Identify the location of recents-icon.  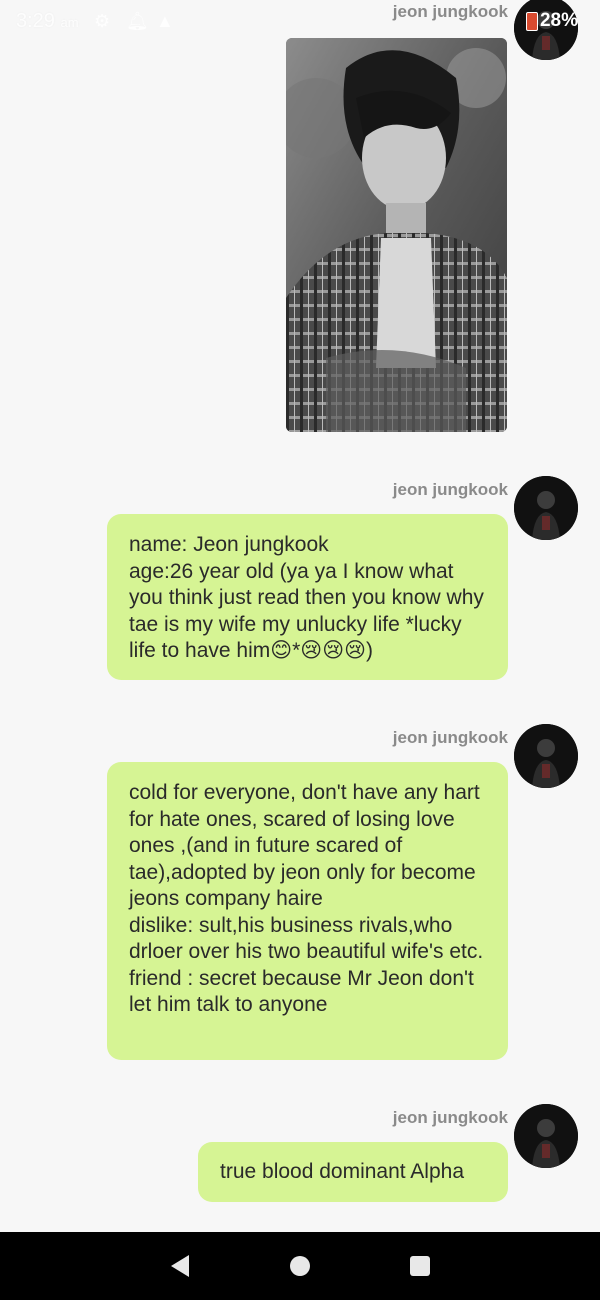
(420, 1266).